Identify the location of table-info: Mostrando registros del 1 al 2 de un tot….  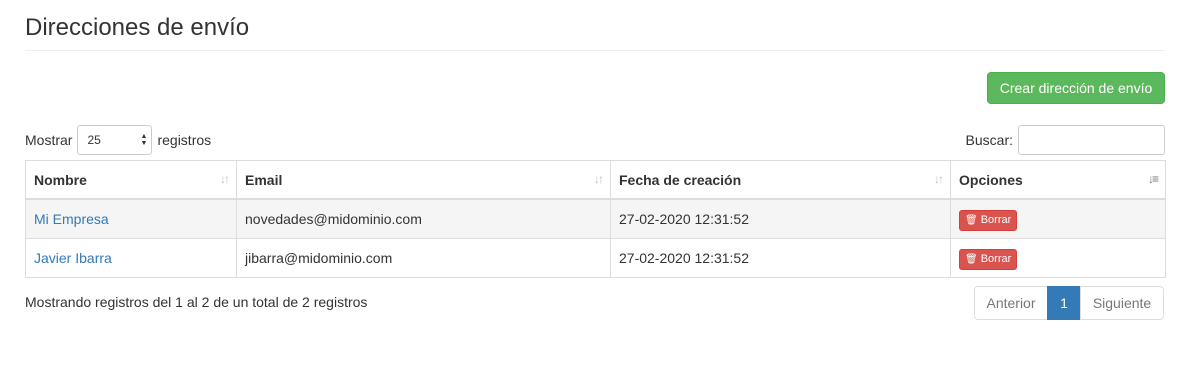
(196, 302).